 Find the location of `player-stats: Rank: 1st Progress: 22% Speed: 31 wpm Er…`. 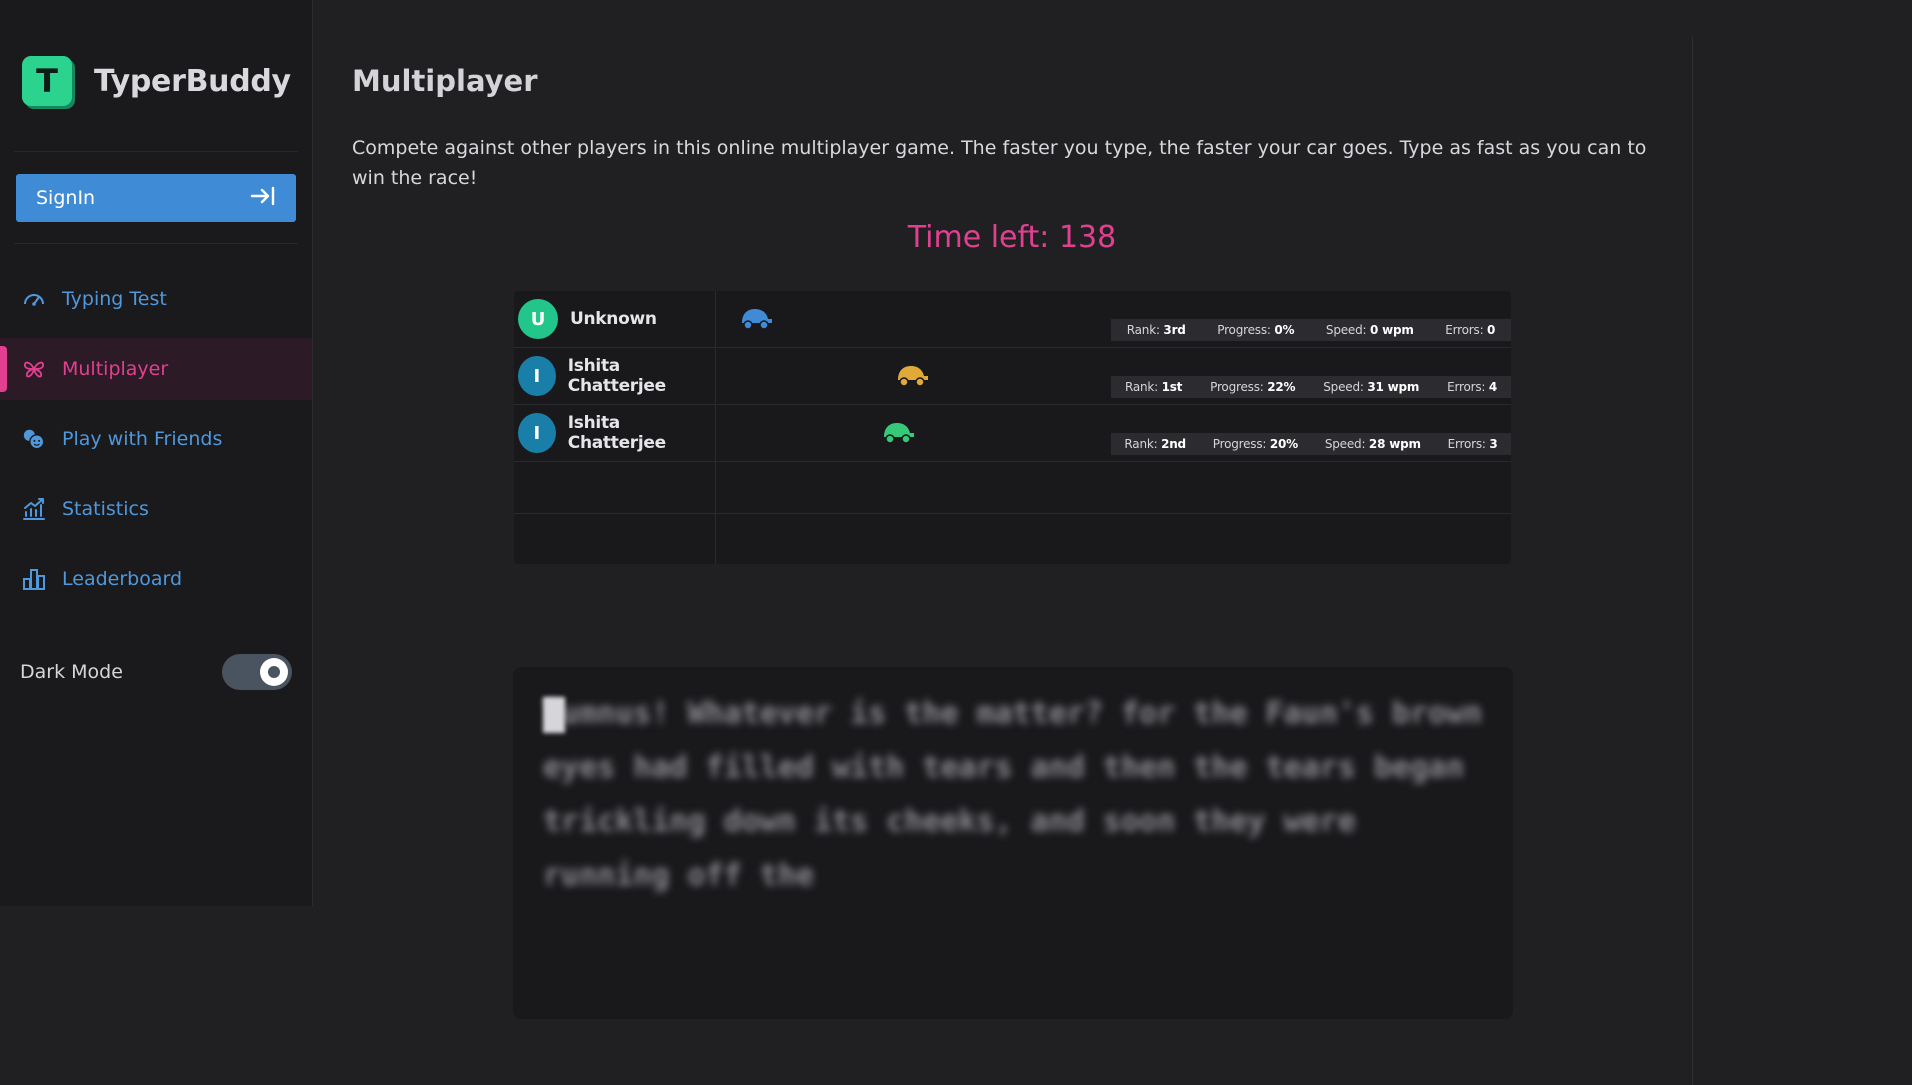

player-stats: Rank: 1st Progress: 22% Speed: 31 wpm Er… is located at coordinates (1311, 387).